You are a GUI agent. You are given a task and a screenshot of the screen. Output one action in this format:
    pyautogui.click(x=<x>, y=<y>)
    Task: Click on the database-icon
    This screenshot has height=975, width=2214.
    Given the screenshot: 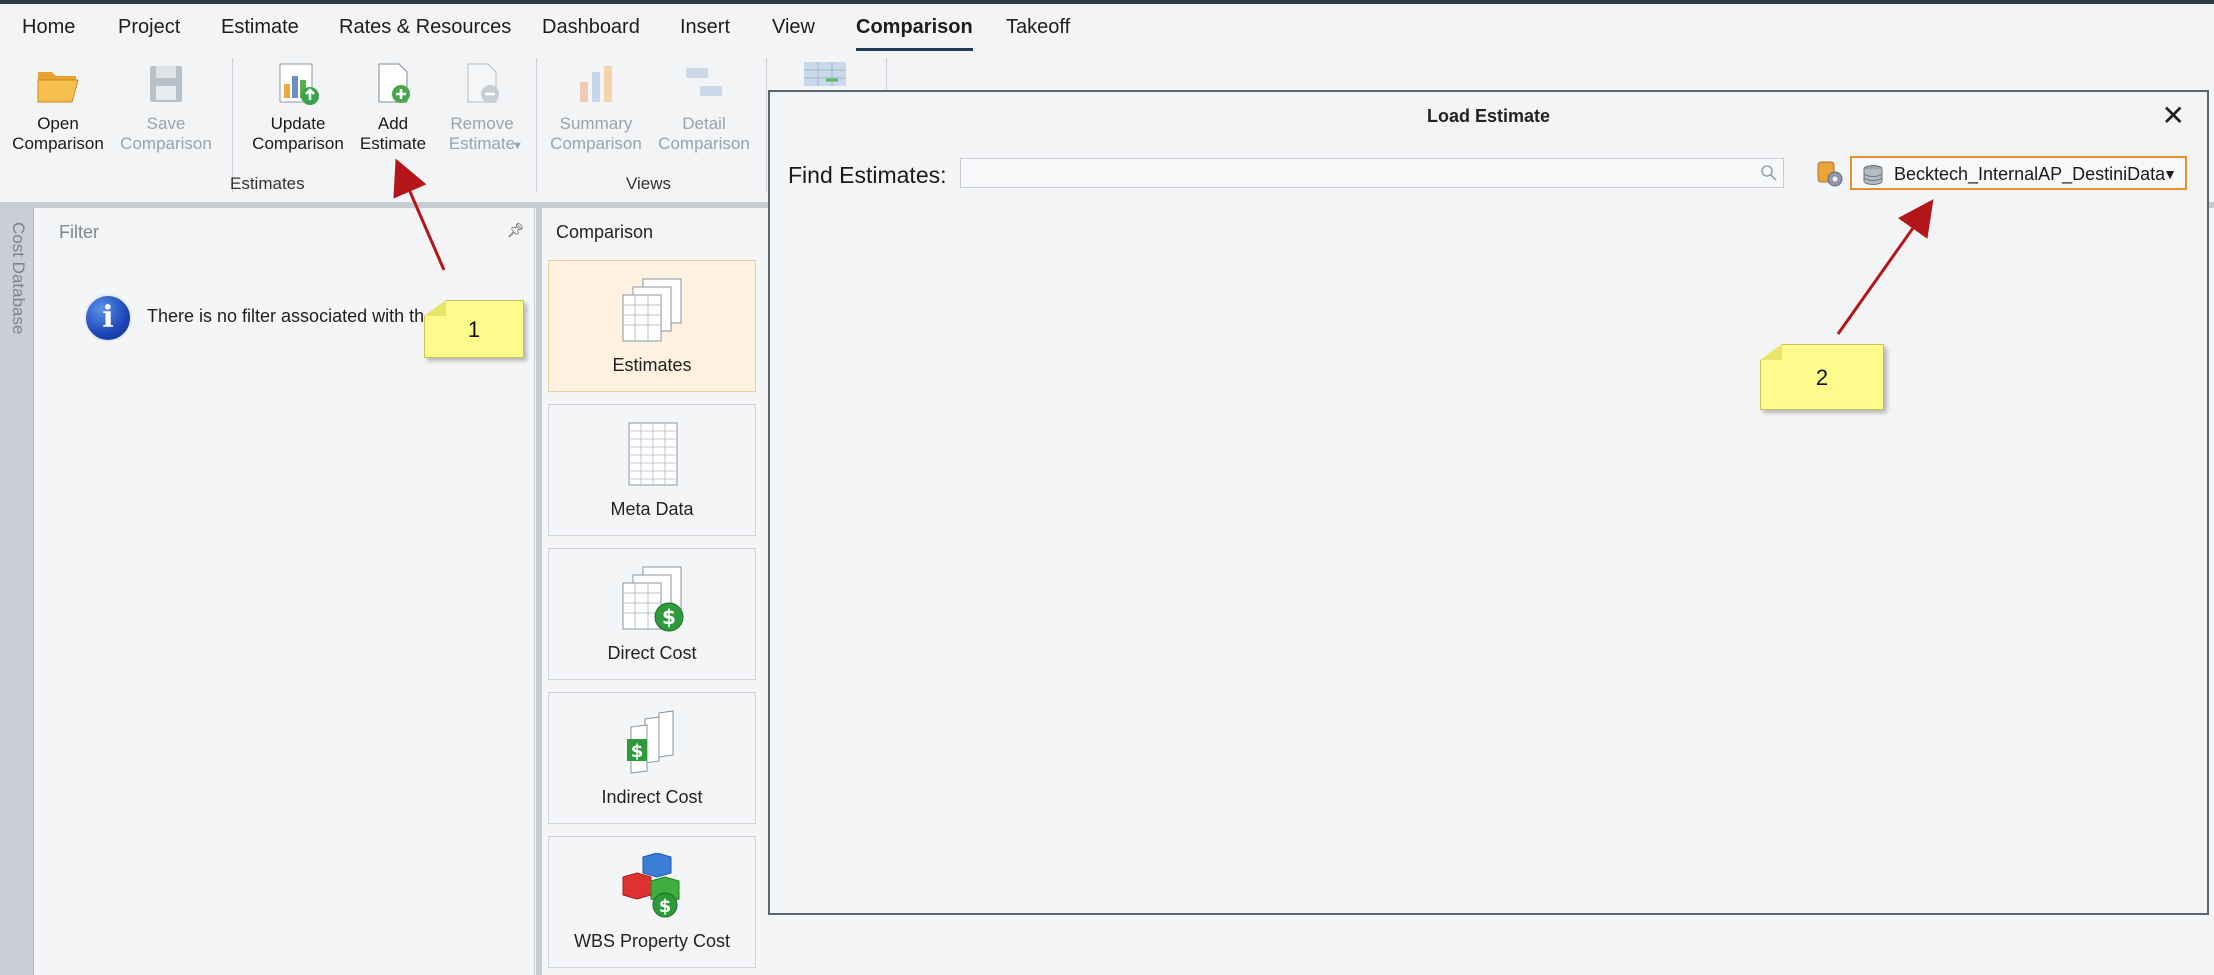 What is the action you would take?
    pyautogui.click(x=1873, y=175)
    